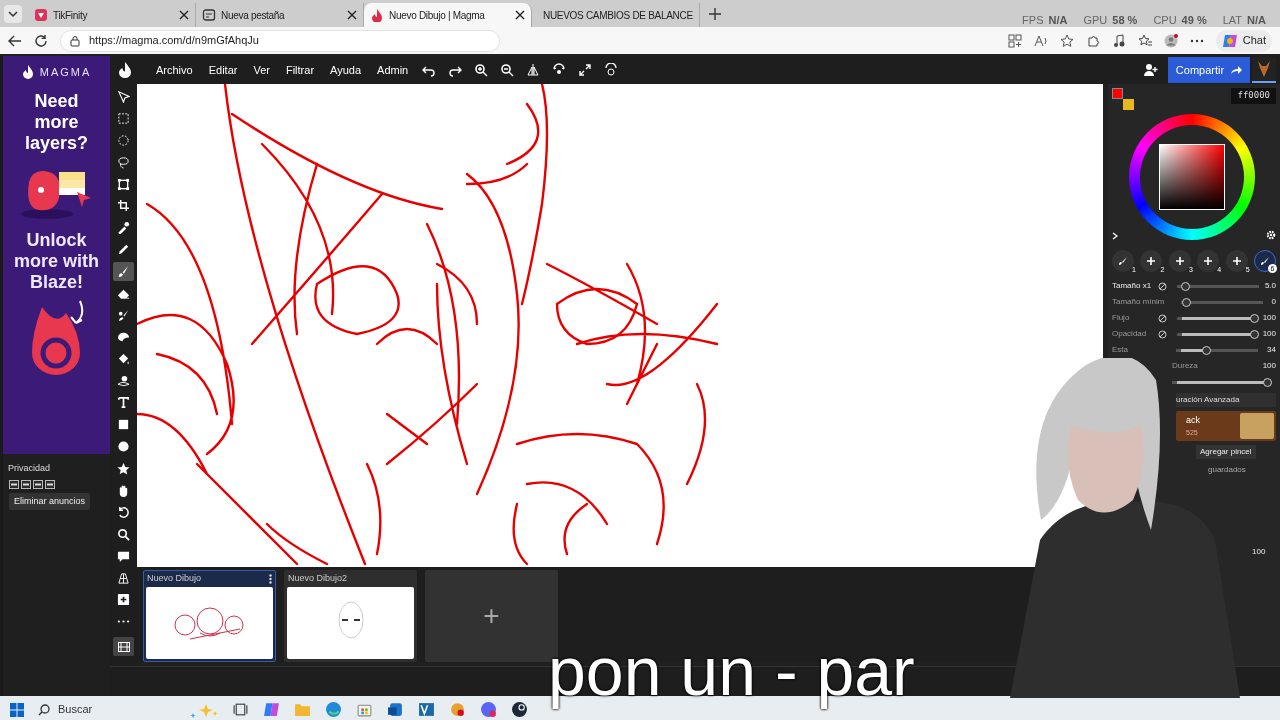 The image size is (1280, 720). Describe the element at coordinates (1165, 20) in the screenshot. I see `perf-label: CPU` at that location.